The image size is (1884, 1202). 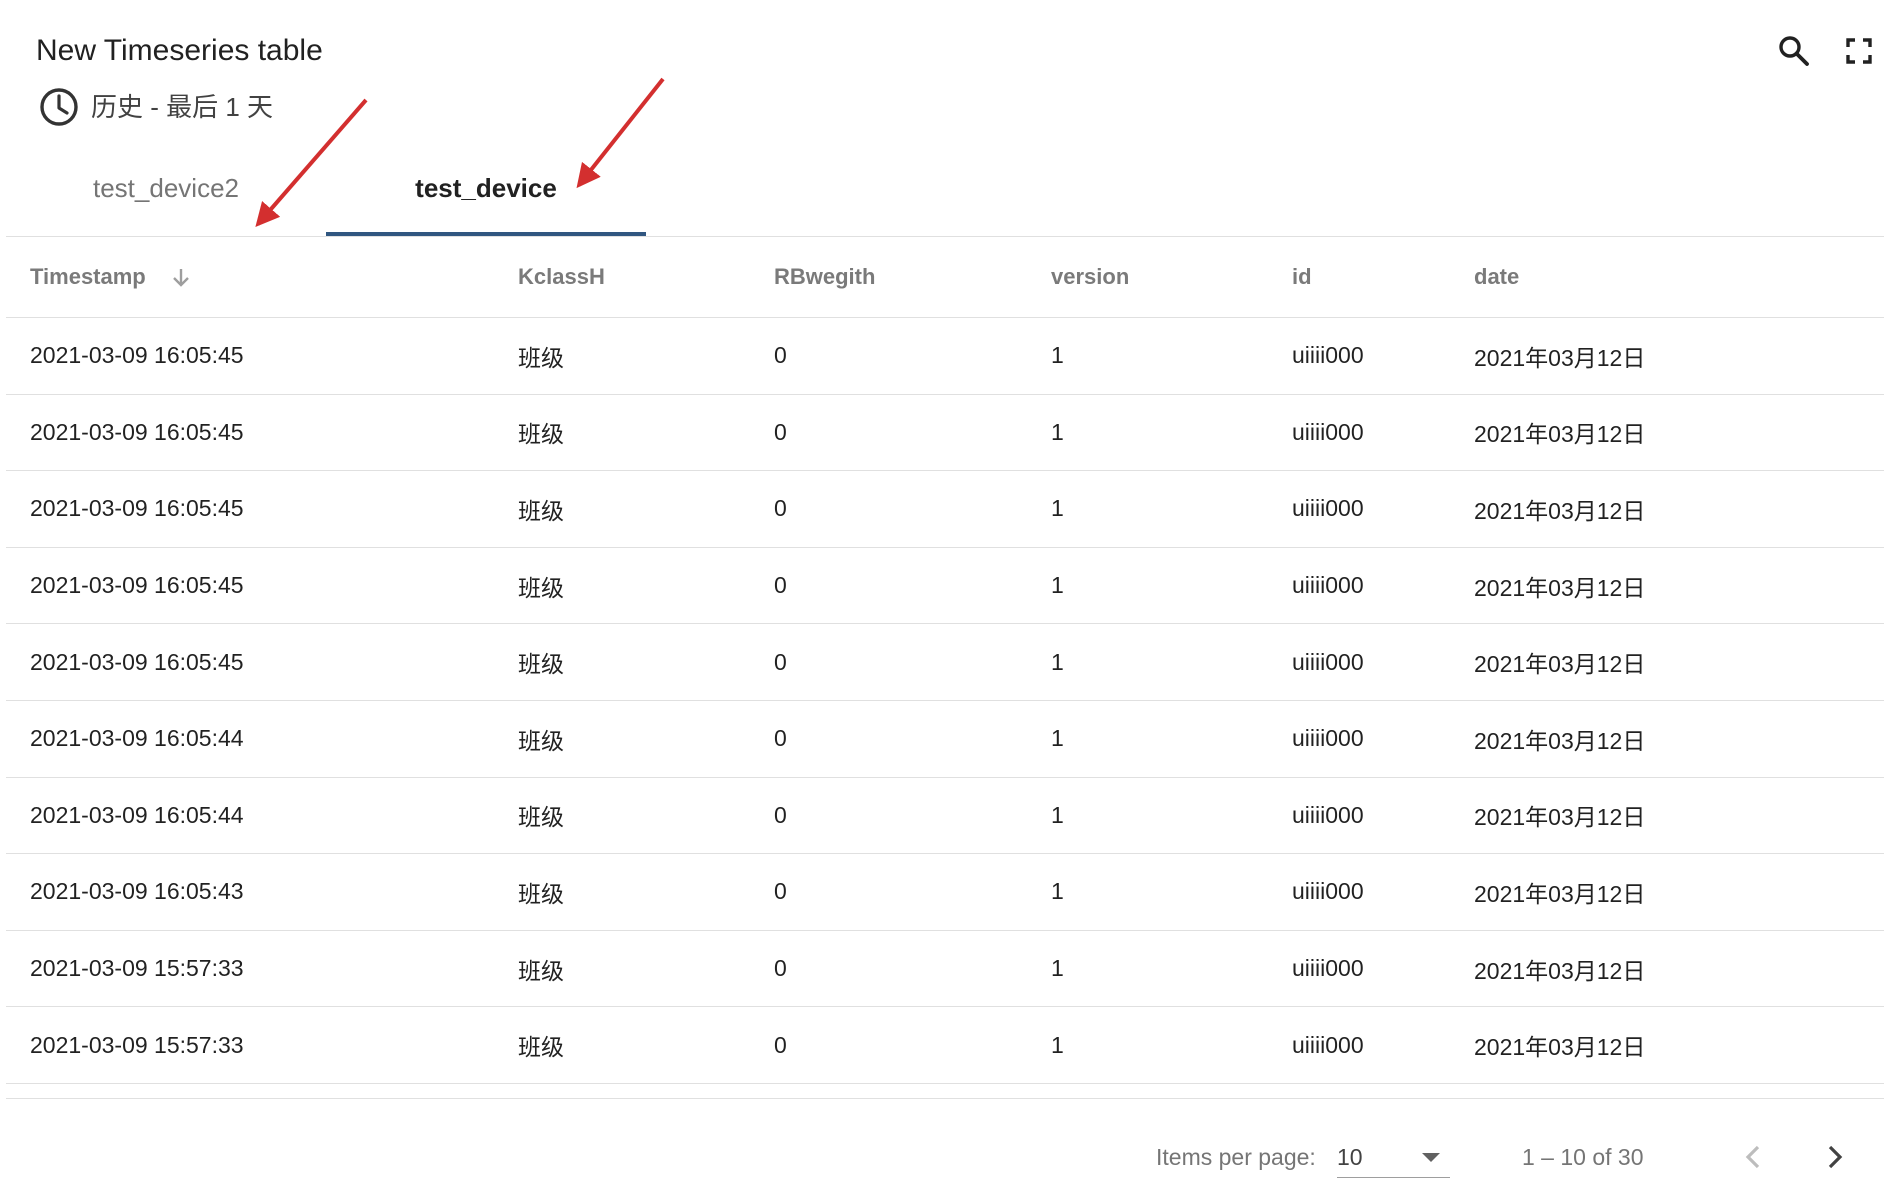 I want to click on tab-label: test_device2, so click(x=166, y=187).